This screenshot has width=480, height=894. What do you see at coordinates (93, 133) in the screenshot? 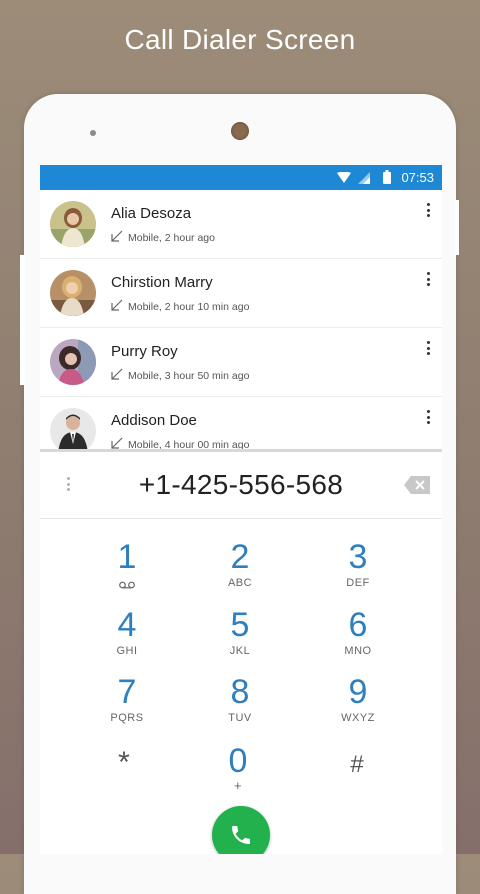
I see `proximity-sensor` at bounding box center [93, 133].